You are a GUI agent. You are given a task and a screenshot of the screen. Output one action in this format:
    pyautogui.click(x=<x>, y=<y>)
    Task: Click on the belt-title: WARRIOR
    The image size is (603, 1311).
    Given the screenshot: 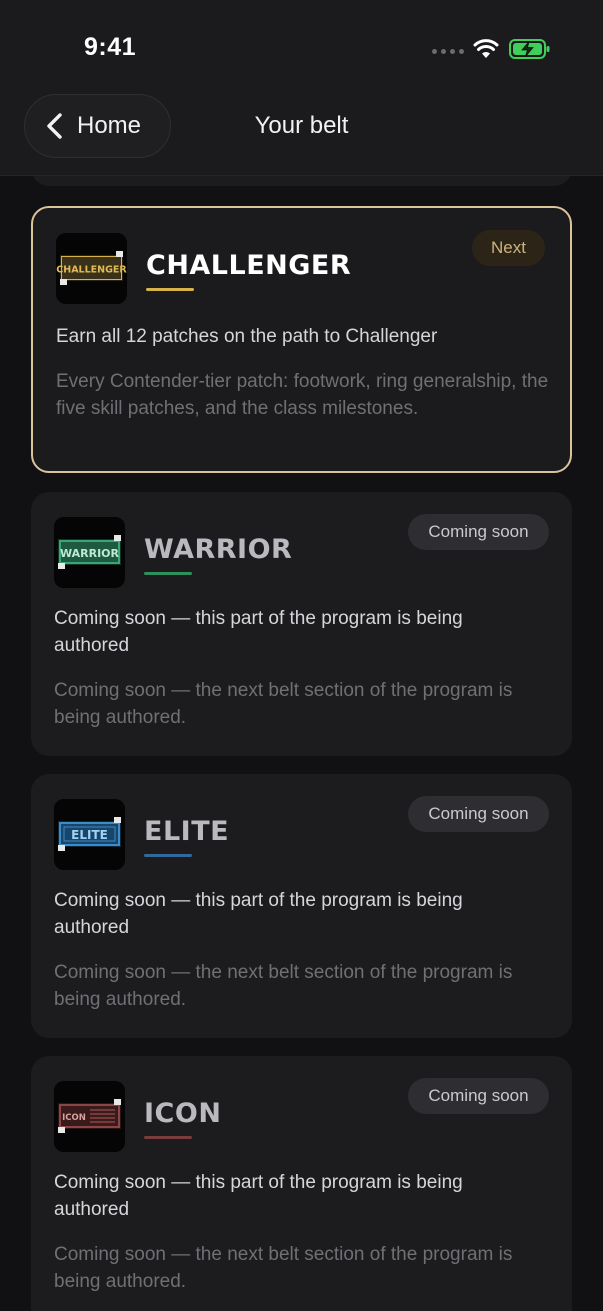 What is the action you would take?
    pyautogui.click(x=218, y=549)
    